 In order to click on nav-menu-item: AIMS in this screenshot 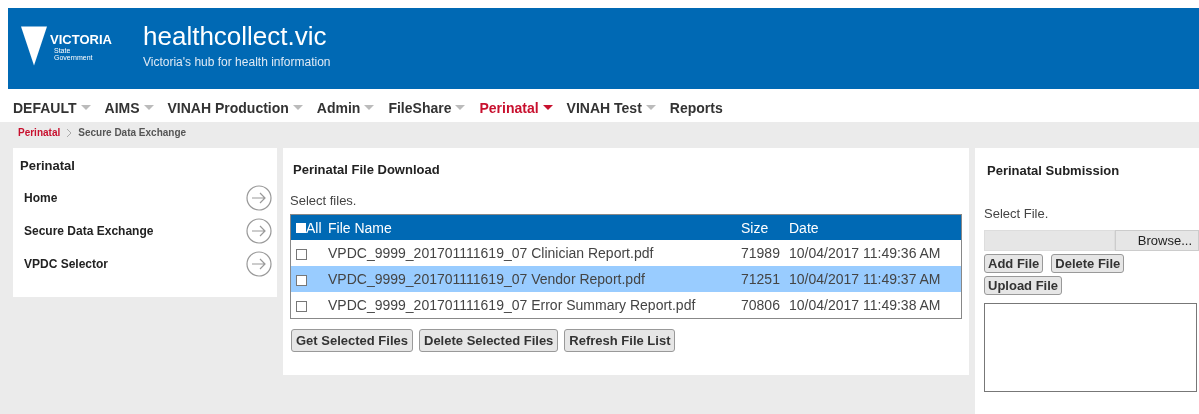, I will do `click(129, 107)`.